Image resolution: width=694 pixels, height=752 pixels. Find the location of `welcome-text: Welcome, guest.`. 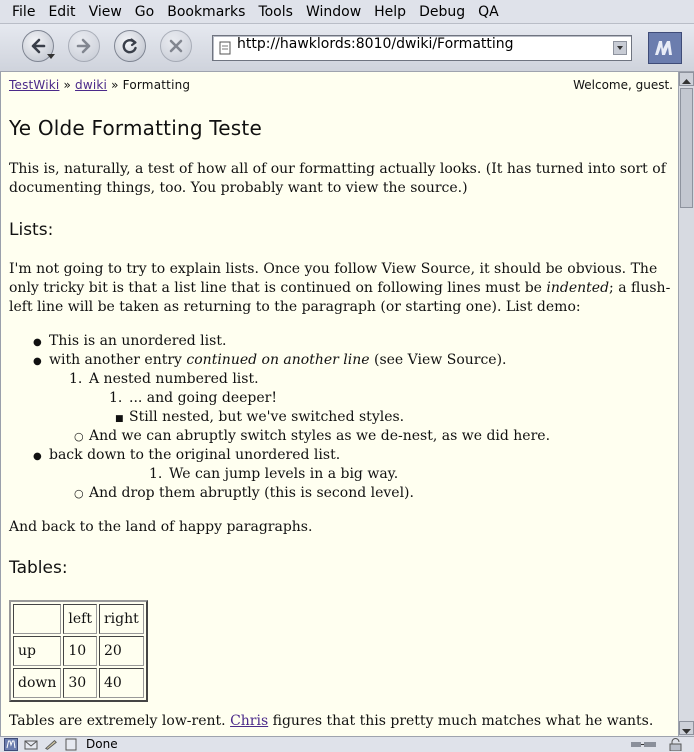

welcome-text: Welcome, guest. is located at coordinates (623, 85).